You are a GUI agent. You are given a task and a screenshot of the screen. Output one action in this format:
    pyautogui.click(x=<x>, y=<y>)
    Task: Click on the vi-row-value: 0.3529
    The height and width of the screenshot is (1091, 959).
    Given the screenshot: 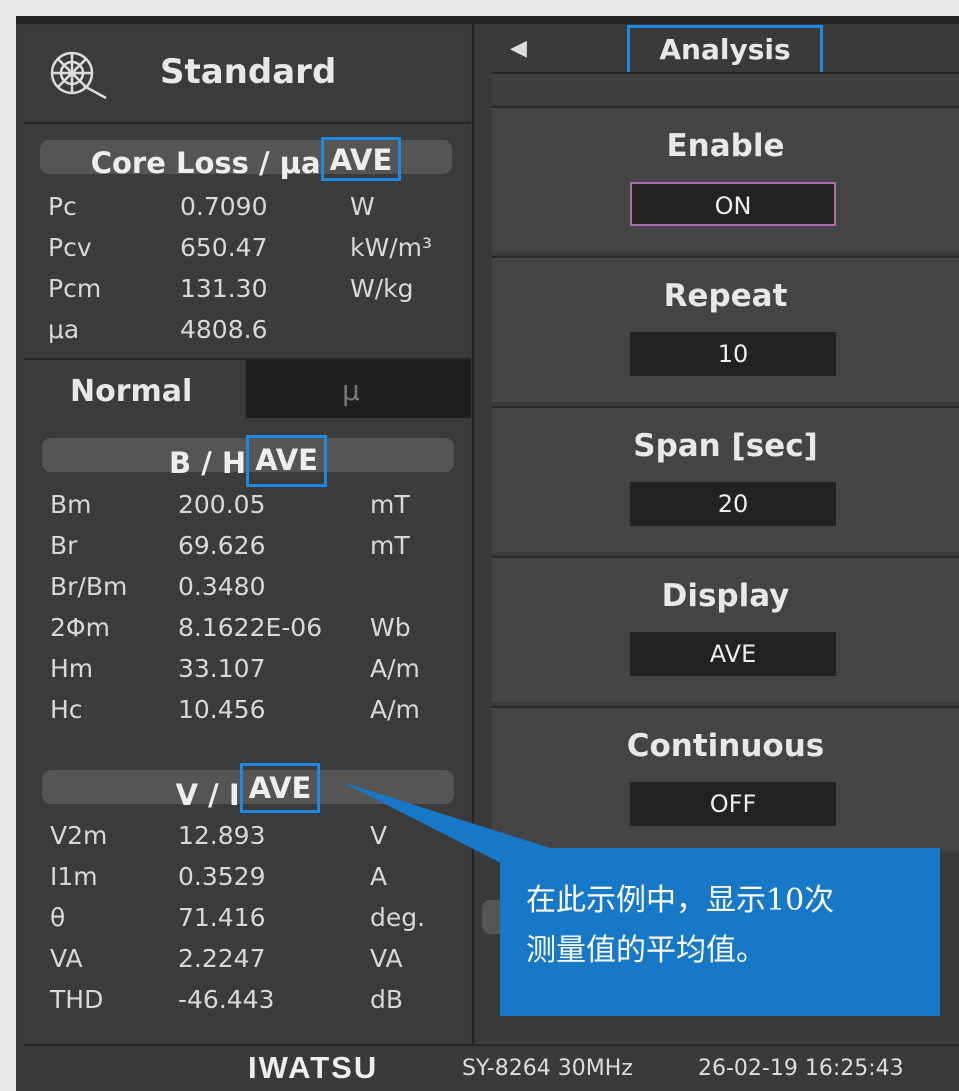 What is the action you would take?
    pyautogui.click(x=222, y=876)
    